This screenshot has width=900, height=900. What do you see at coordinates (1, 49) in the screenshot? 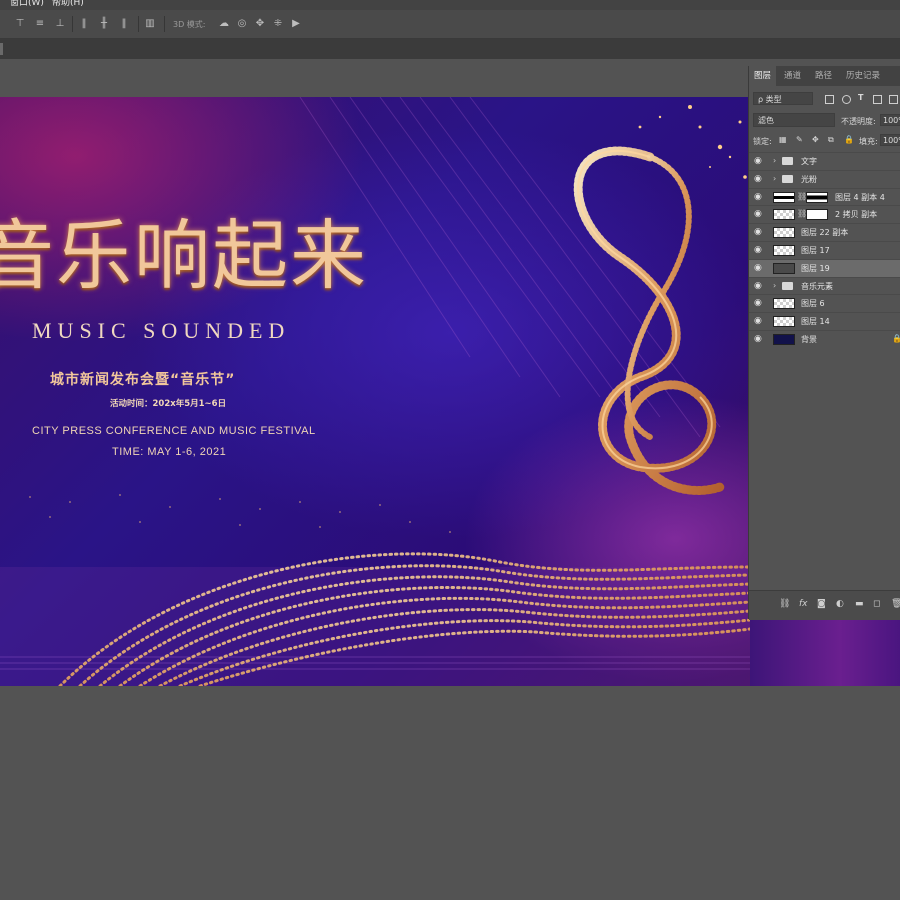
I see `tab-handle` at bounding box center [1, 49].